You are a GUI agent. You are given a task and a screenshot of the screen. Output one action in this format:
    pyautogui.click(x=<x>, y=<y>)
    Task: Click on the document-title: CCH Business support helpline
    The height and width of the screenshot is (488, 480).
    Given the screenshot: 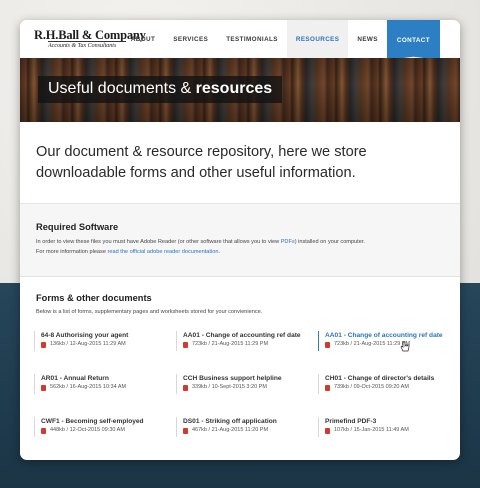 What is the action you would take?
    pyautogui.click(x=244, y=378)
    